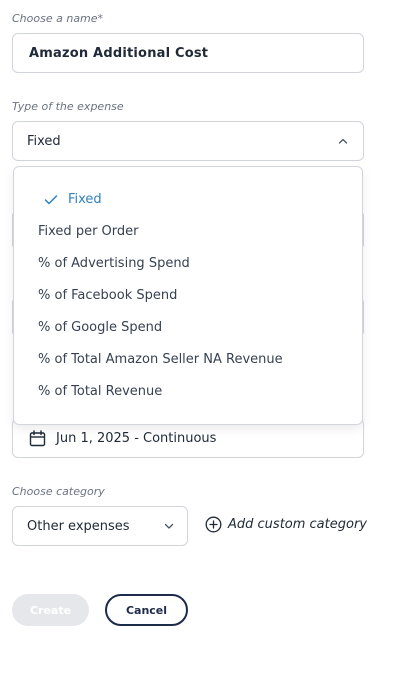 This screenshot has width=396, height=675. What do you see at coordinates (37, 438) in the screenshot?
I see `calendar-icon` at bounding box center [37, 438].